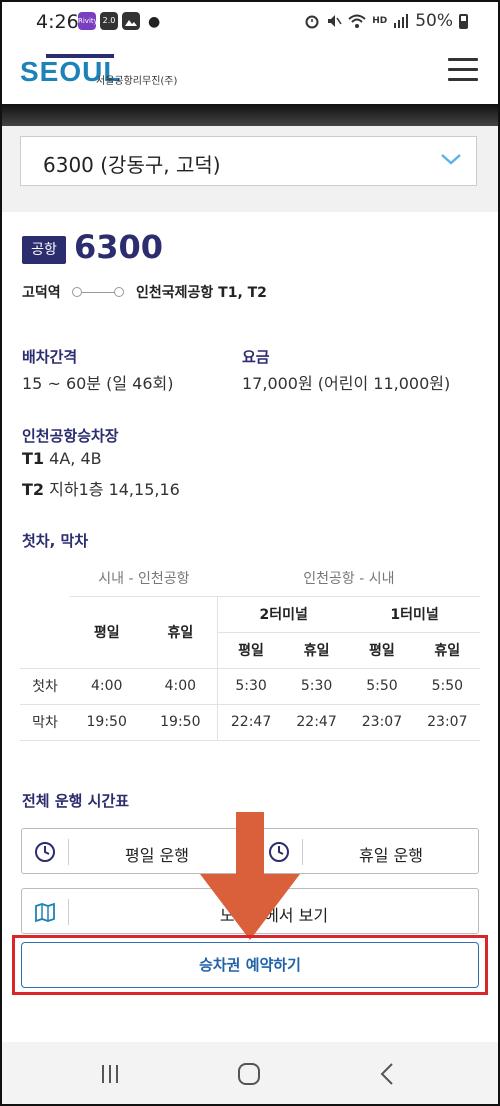 The width and height of the screenshot is (500, 1106). I want to click on group-city-airport: 시내 - 인천공항, so click(144, 578).